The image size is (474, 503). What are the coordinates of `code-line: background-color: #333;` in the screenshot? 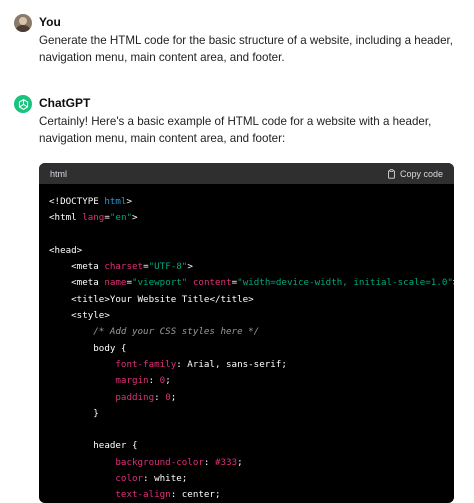 It's located at (146, 462).